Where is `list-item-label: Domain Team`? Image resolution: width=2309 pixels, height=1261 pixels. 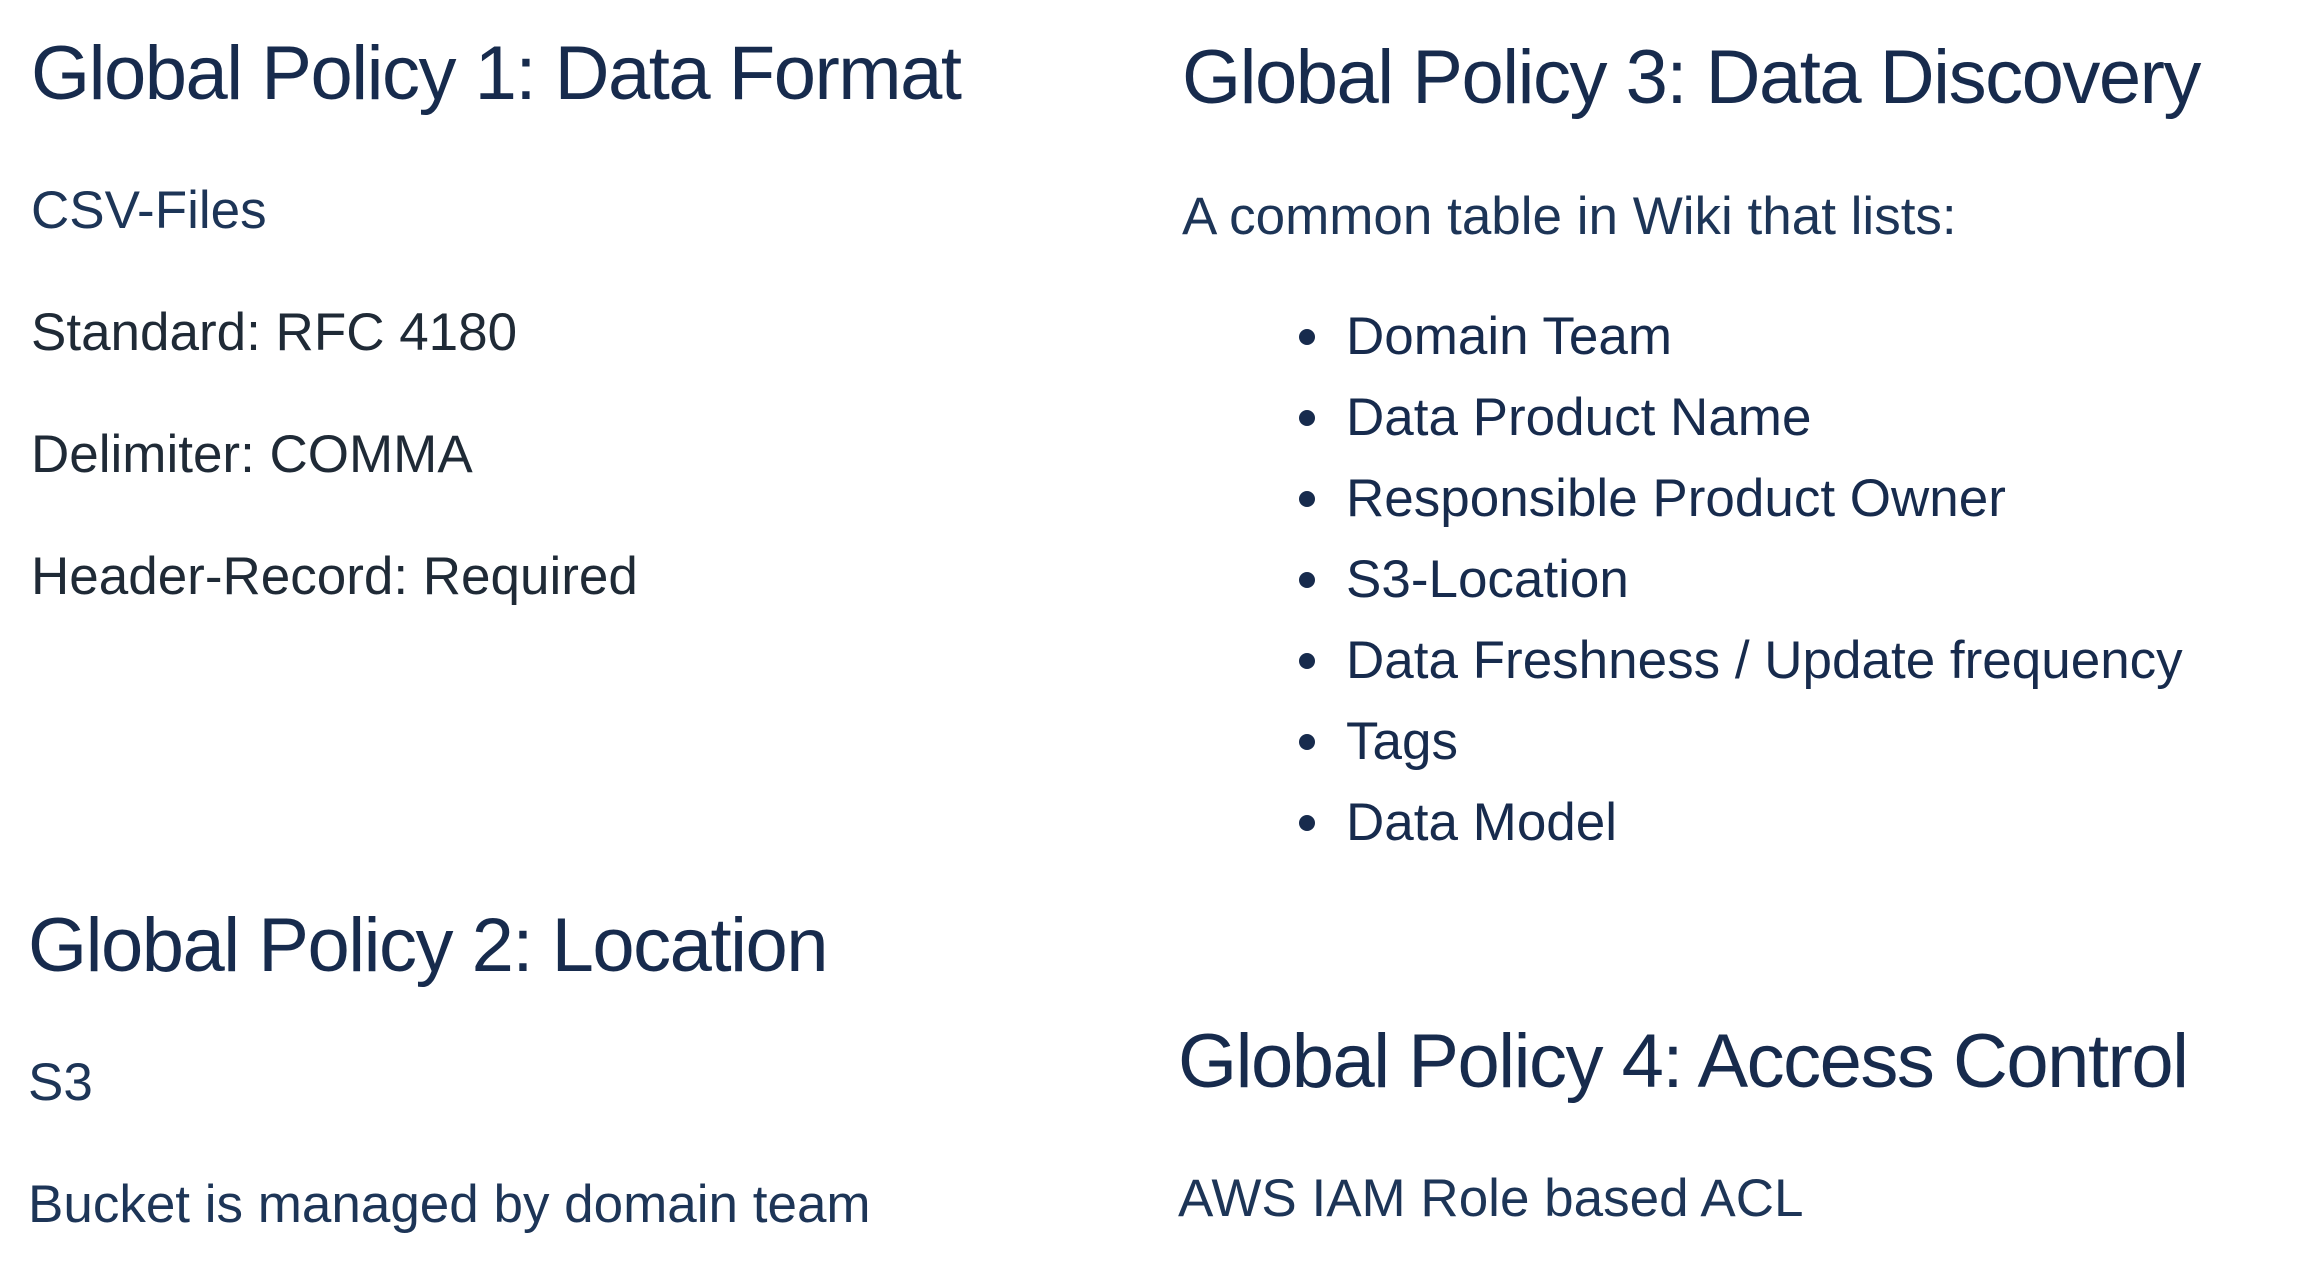 list-item-label: Domain Team is located at coordinates (1509, 336).